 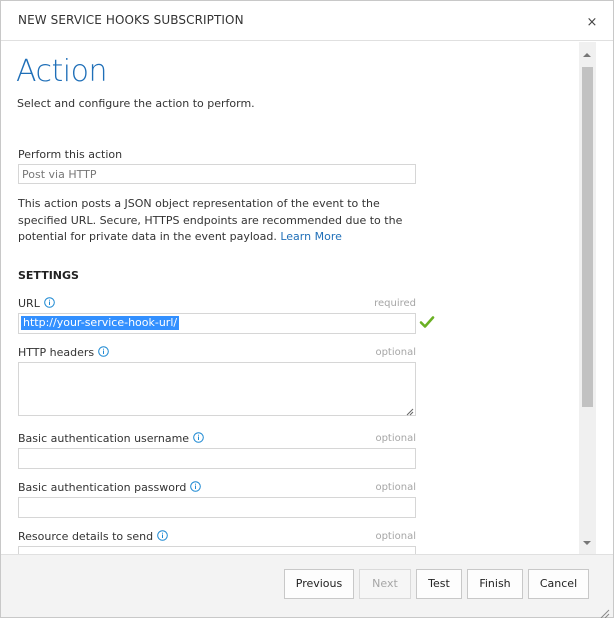 I want to click on username-input, so click(x=217, y=458).